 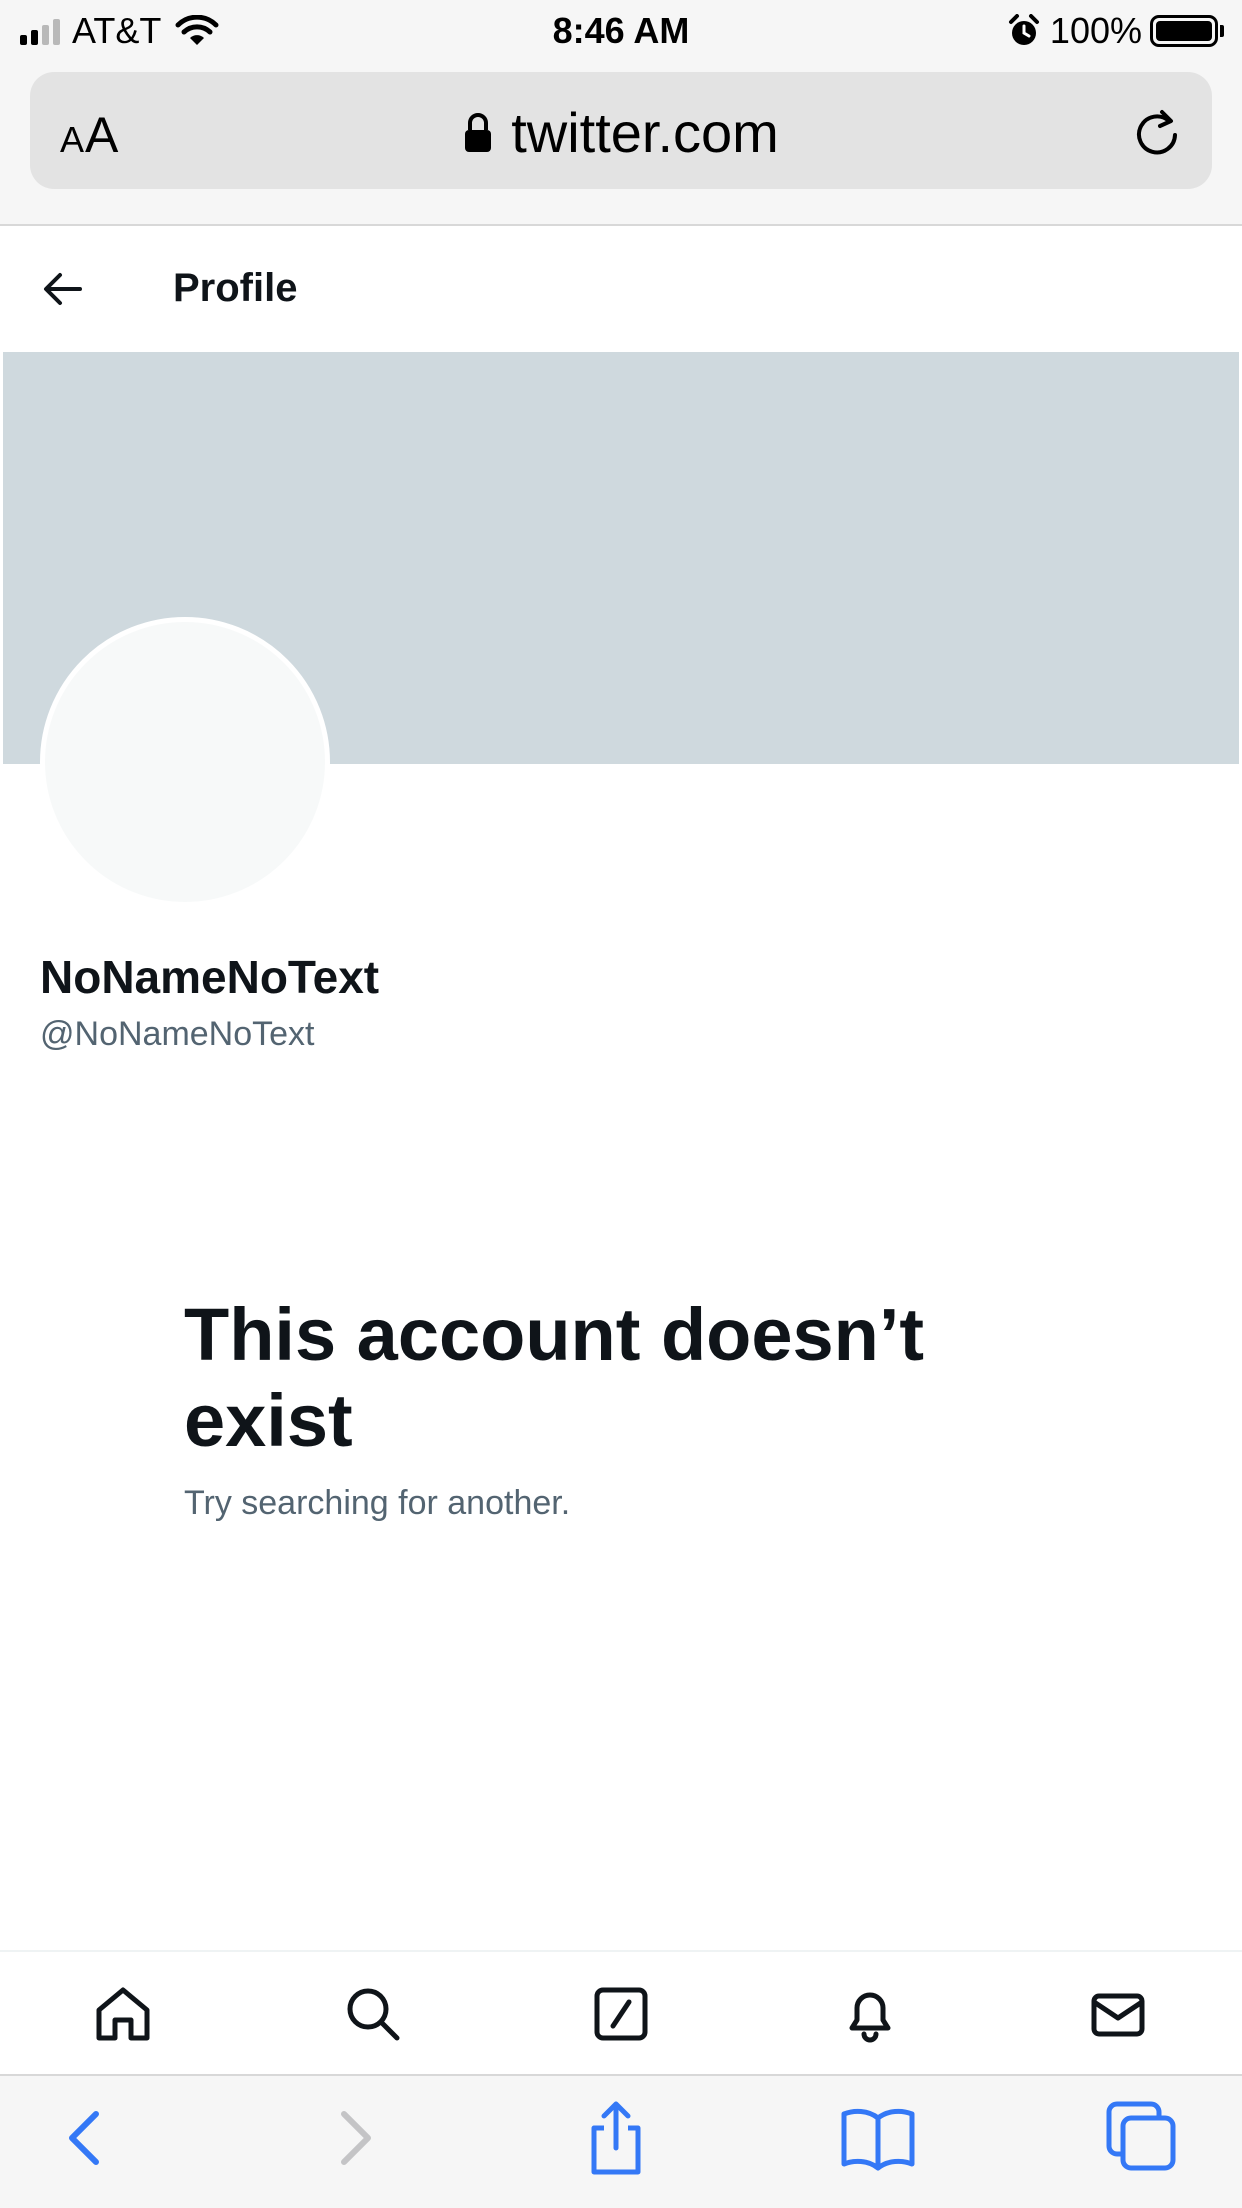 I want to click on browser-forward-icon, so click(x=356, y=2138).